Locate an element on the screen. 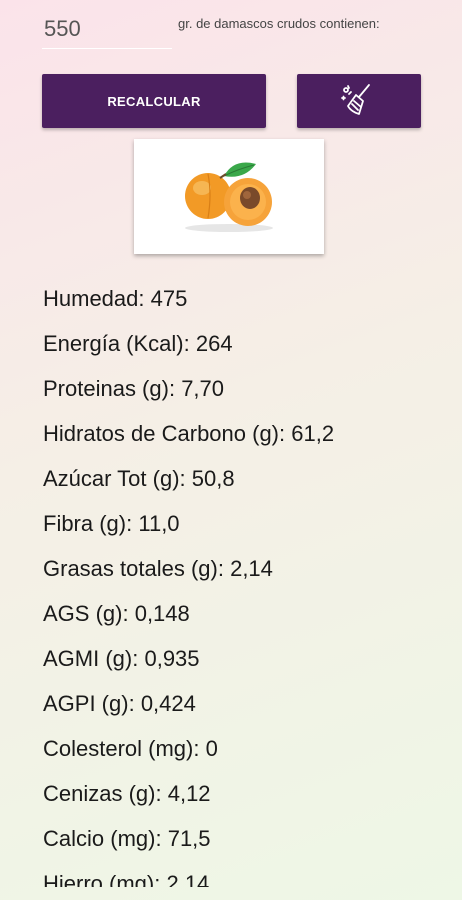  nutrient-row: AGS (g): 0,148 is located at coordinates (116, 613).